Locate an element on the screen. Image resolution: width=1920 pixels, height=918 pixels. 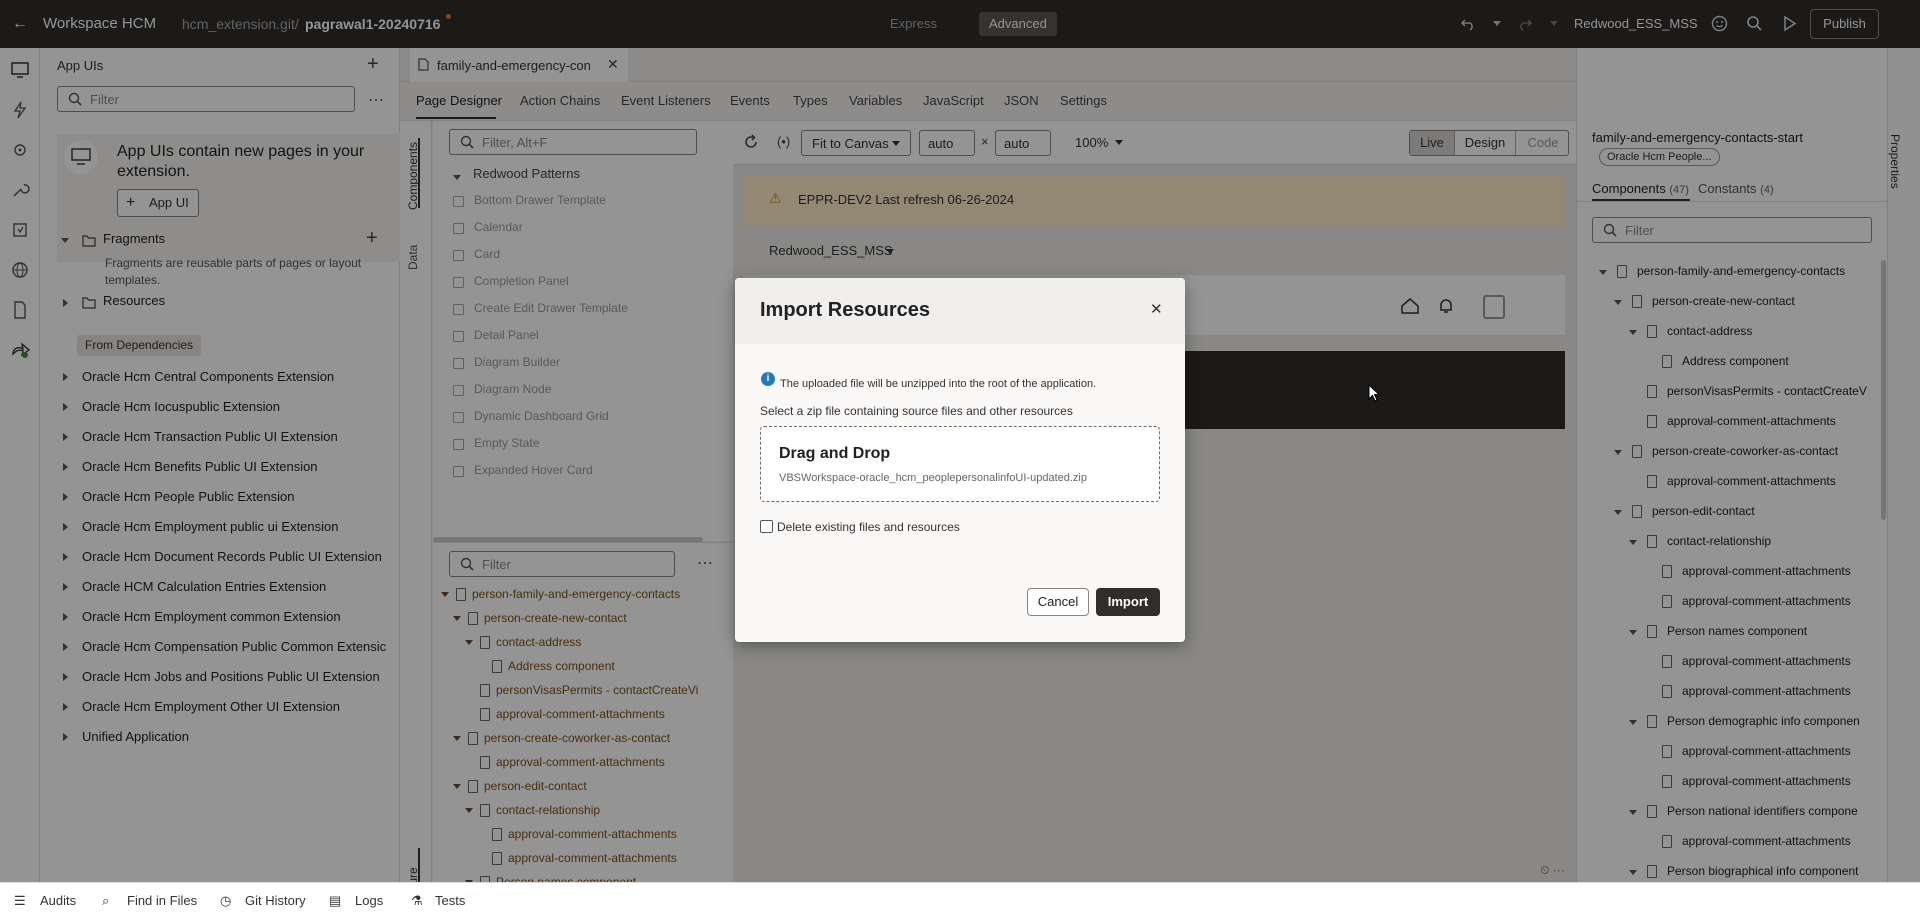
dialog-header: Import Resources ✕ is located at coordinates (960, 311).